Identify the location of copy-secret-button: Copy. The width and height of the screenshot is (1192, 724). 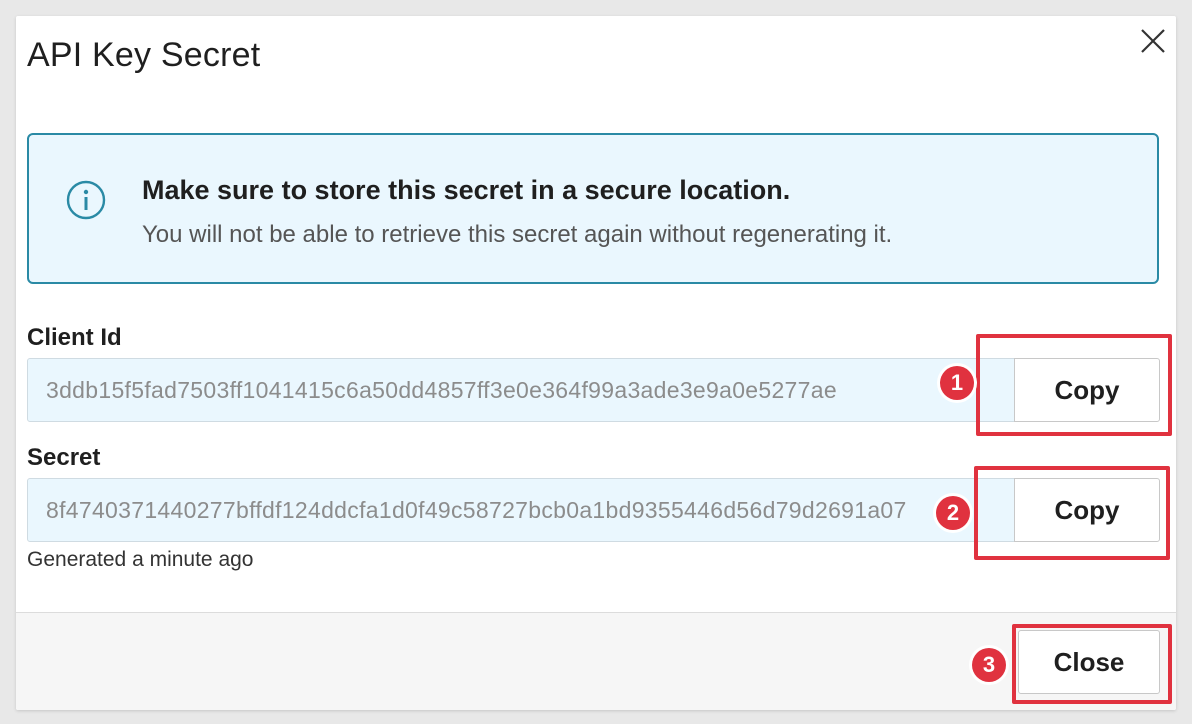
(1087, 510).